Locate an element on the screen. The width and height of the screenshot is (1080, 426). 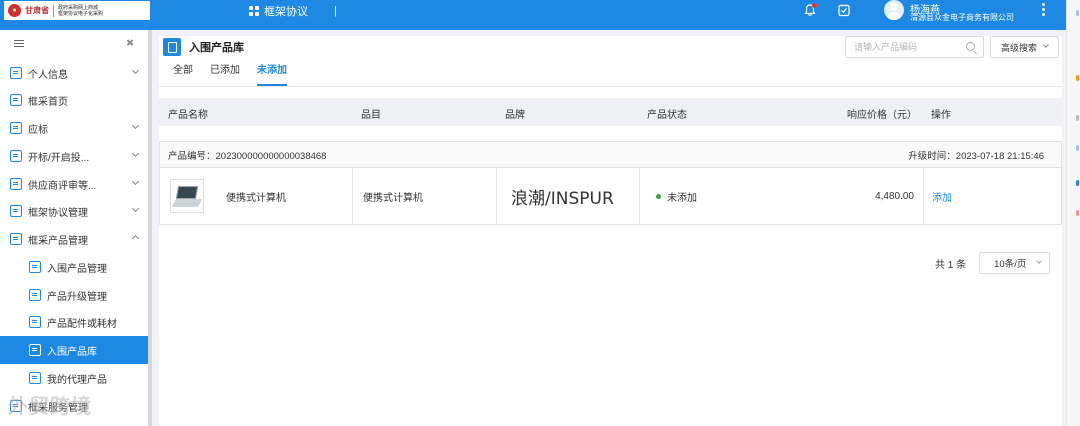
logo-subtitle: 政府采购网上商城 框架协议电子化采购 is located at coordinates (80, 11).